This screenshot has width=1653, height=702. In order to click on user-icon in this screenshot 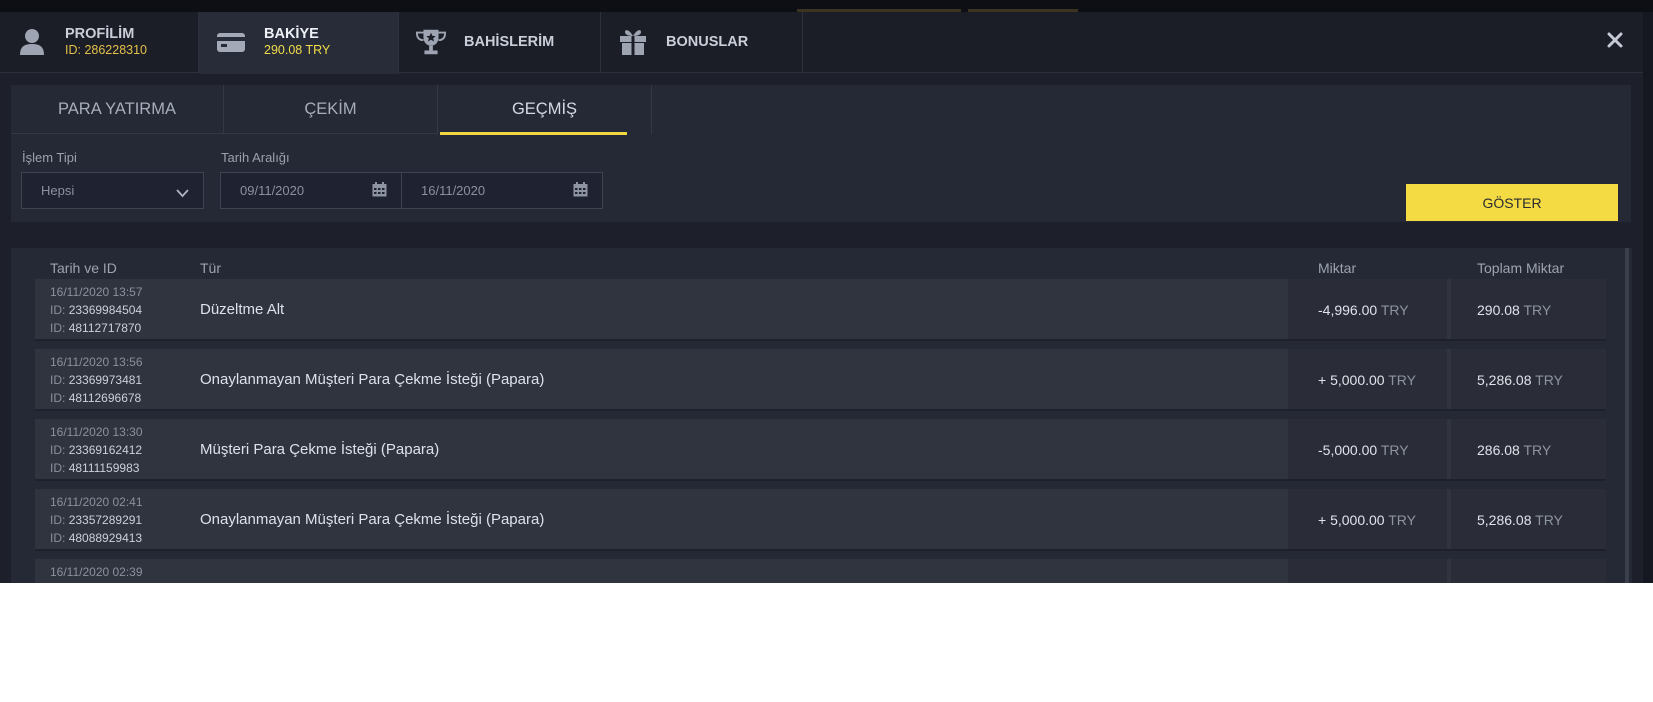, I will do `click(32, 42)`.